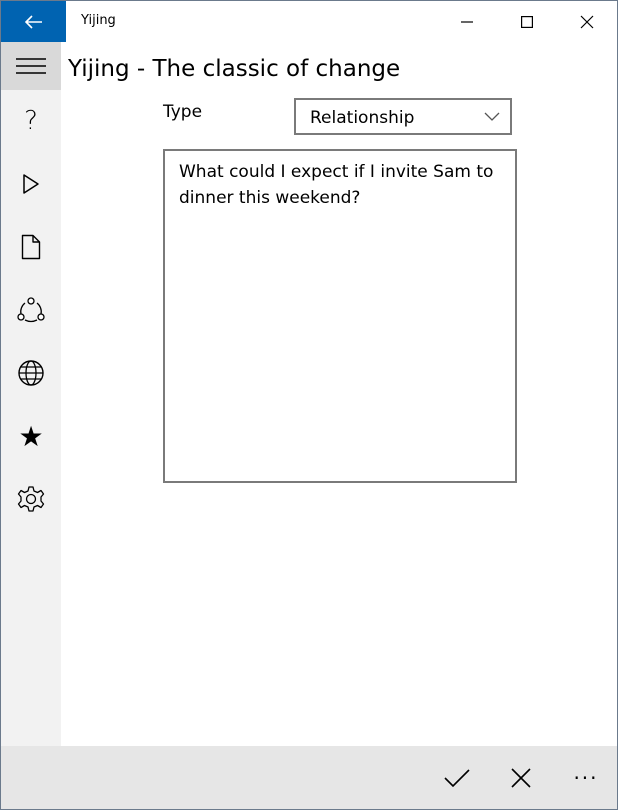 The width and height of the screenshot is (618, 810). I want to click on minimize-button, so click(467, 21).